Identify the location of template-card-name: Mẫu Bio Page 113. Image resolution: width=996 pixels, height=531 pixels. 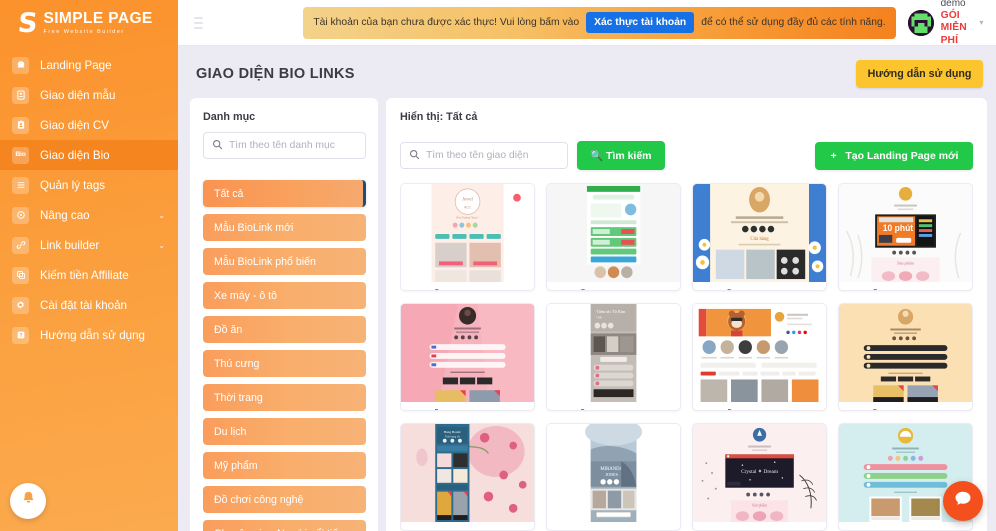
(759, 286).